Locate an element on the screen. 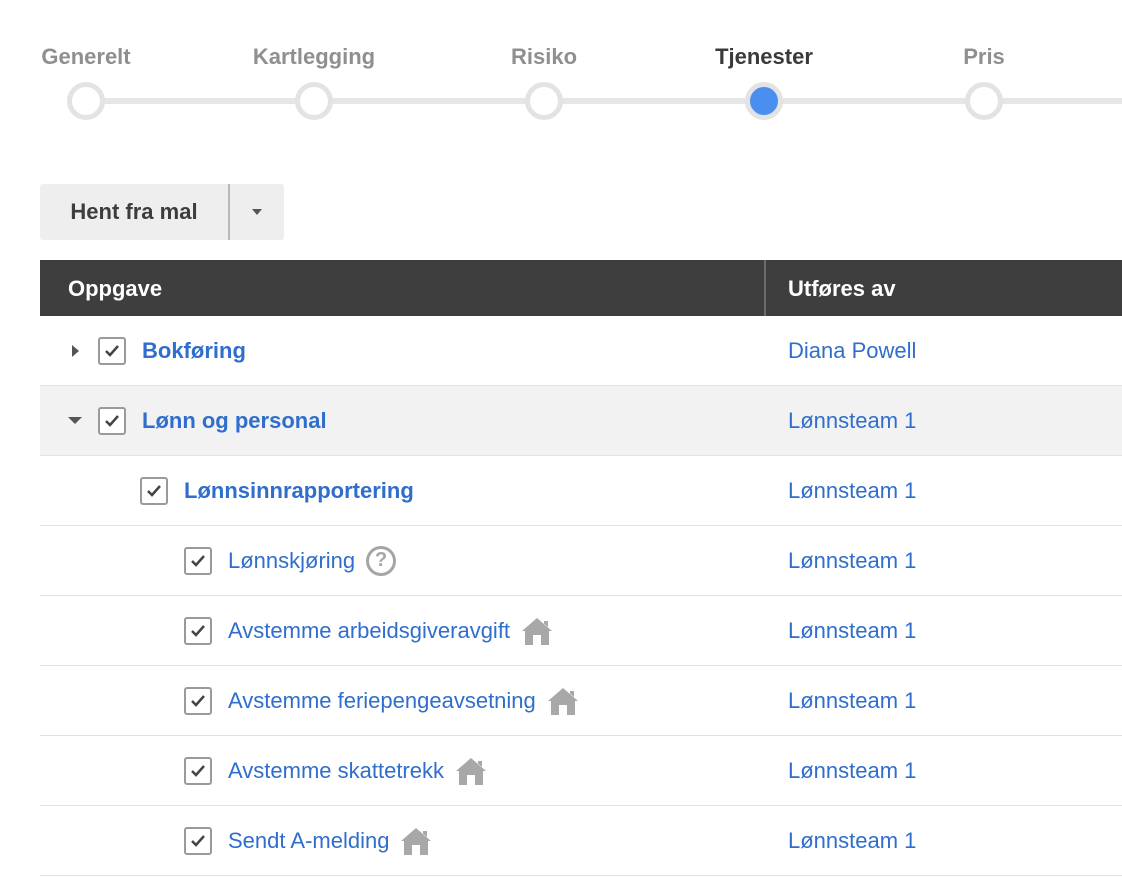  template-split-button: Hent fra mal is located at coordinates (162, 212).